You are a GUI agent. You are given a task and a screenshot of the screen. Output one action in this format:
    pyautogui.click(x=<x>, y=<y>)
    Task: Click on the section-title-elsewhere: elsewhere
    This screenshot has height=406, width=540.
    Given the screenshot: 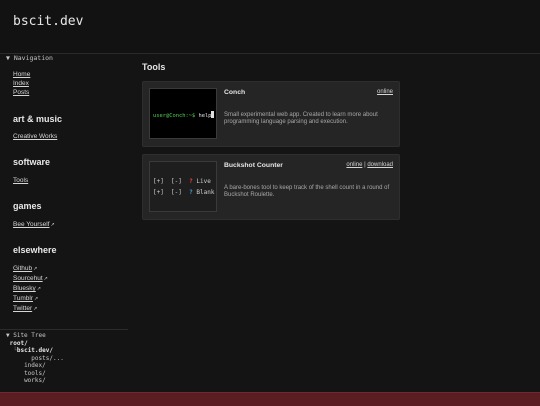 What is the action you would take?
    pyautogui.click(x=35, y=250)
    